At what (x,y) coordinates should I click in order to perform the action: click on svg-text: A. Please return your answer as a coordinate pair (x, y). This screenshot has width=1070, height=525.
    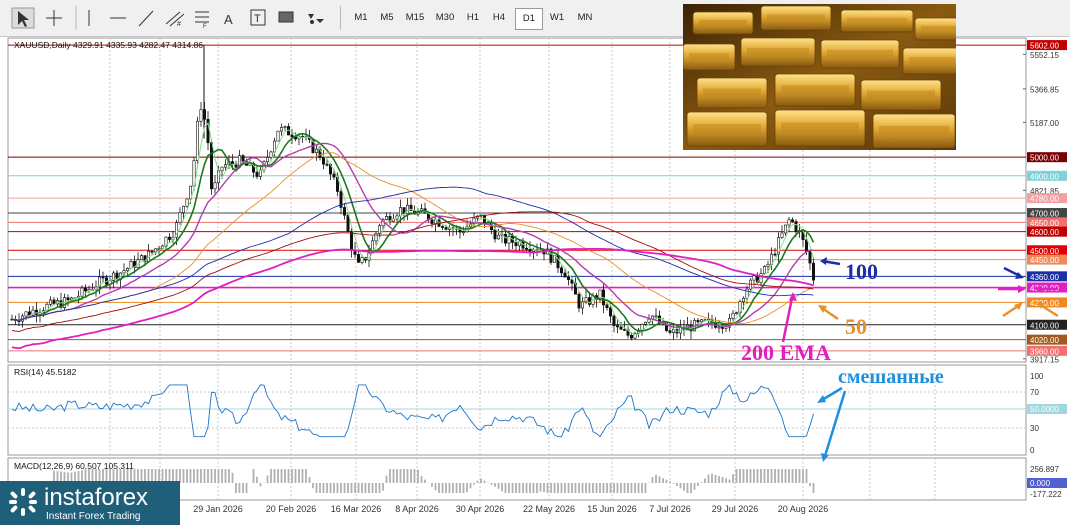
    Looking at the image, I should click on (228, 19).